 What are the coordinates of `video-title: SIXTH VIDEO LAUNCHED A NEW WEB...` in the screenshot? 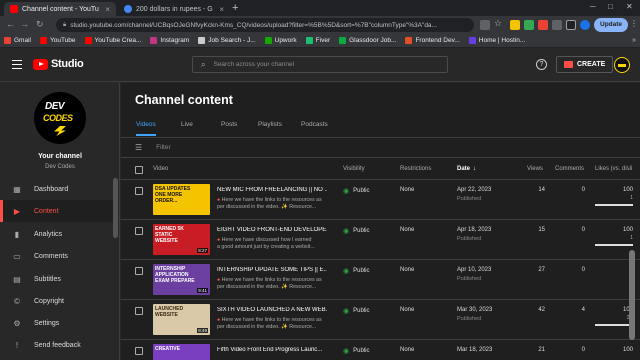 It's located at (272, 310).